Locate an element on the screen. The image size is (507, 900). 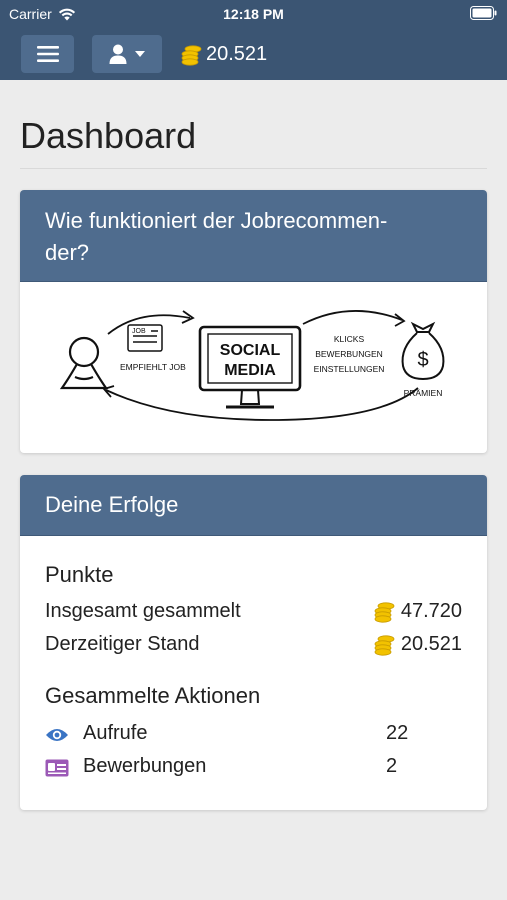
title-divider is located at coordinates (253, 168).